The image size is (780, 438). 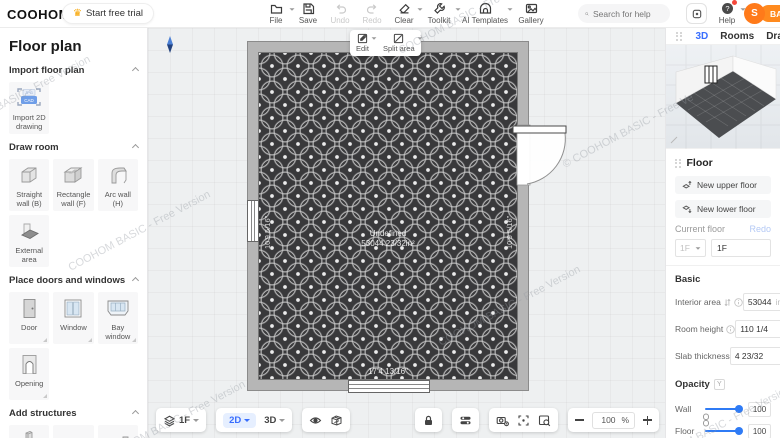 I want to click on folder-icon, so click(x=276, y=9).